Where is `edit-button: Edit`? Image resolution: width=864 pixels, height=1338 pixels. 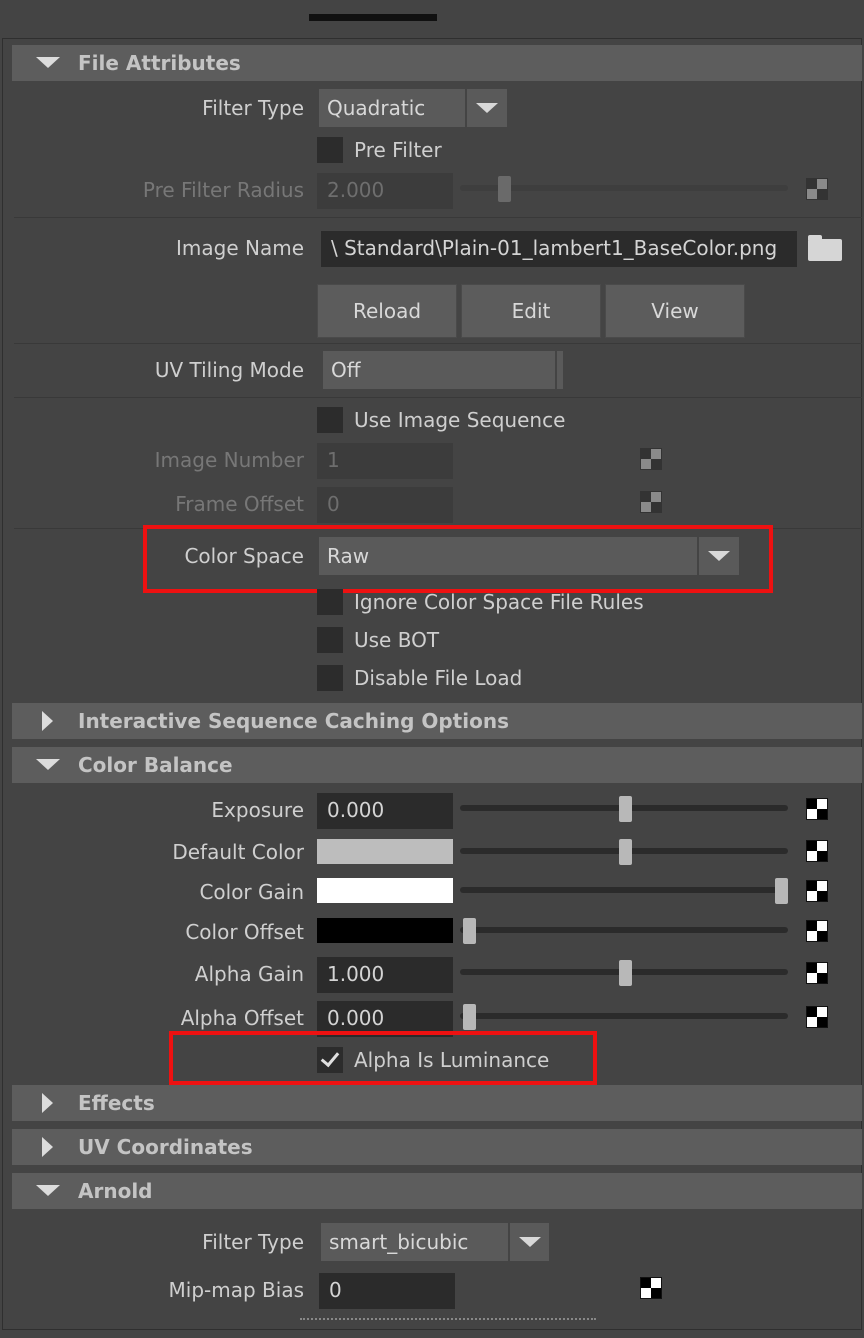
edit-button: Edit is located at coordinates (531, 311).